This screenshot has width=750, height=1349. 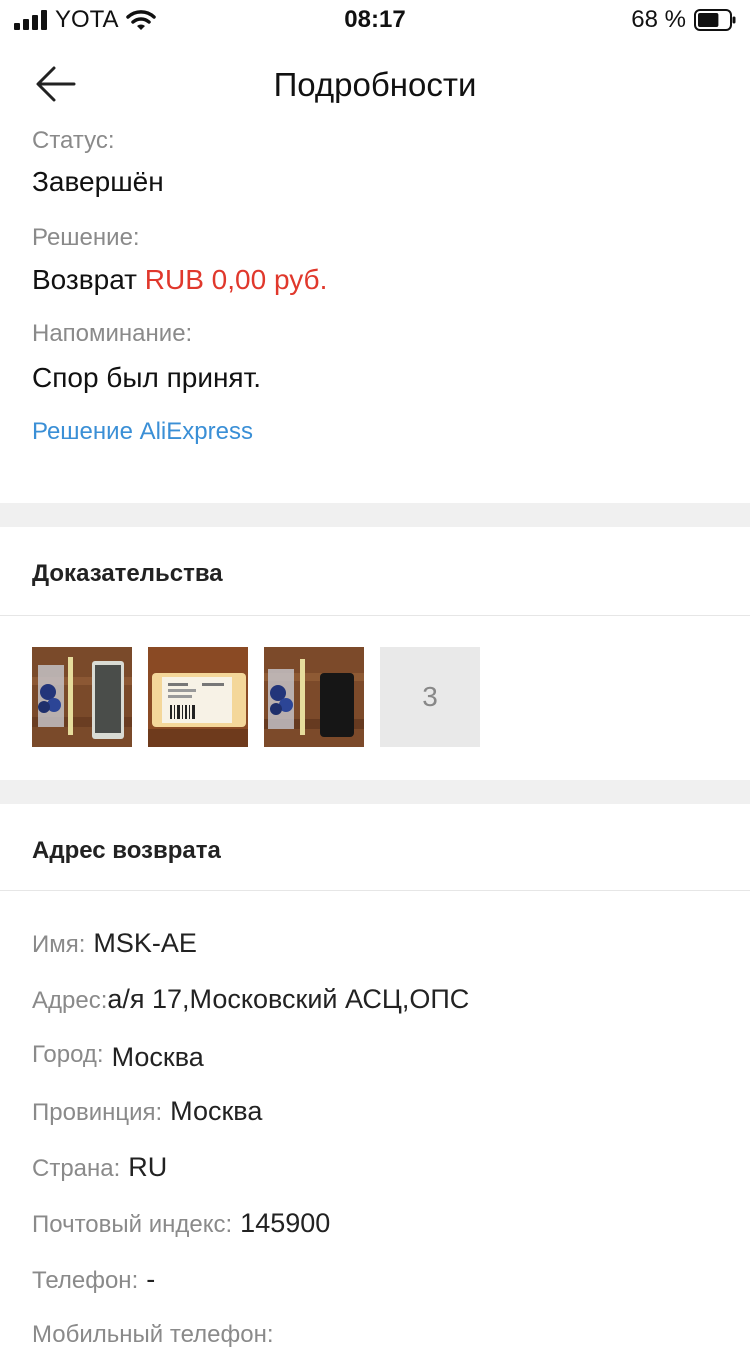 I want to click on top-navigation-bar: Подробности, so click(x=375, y=85).